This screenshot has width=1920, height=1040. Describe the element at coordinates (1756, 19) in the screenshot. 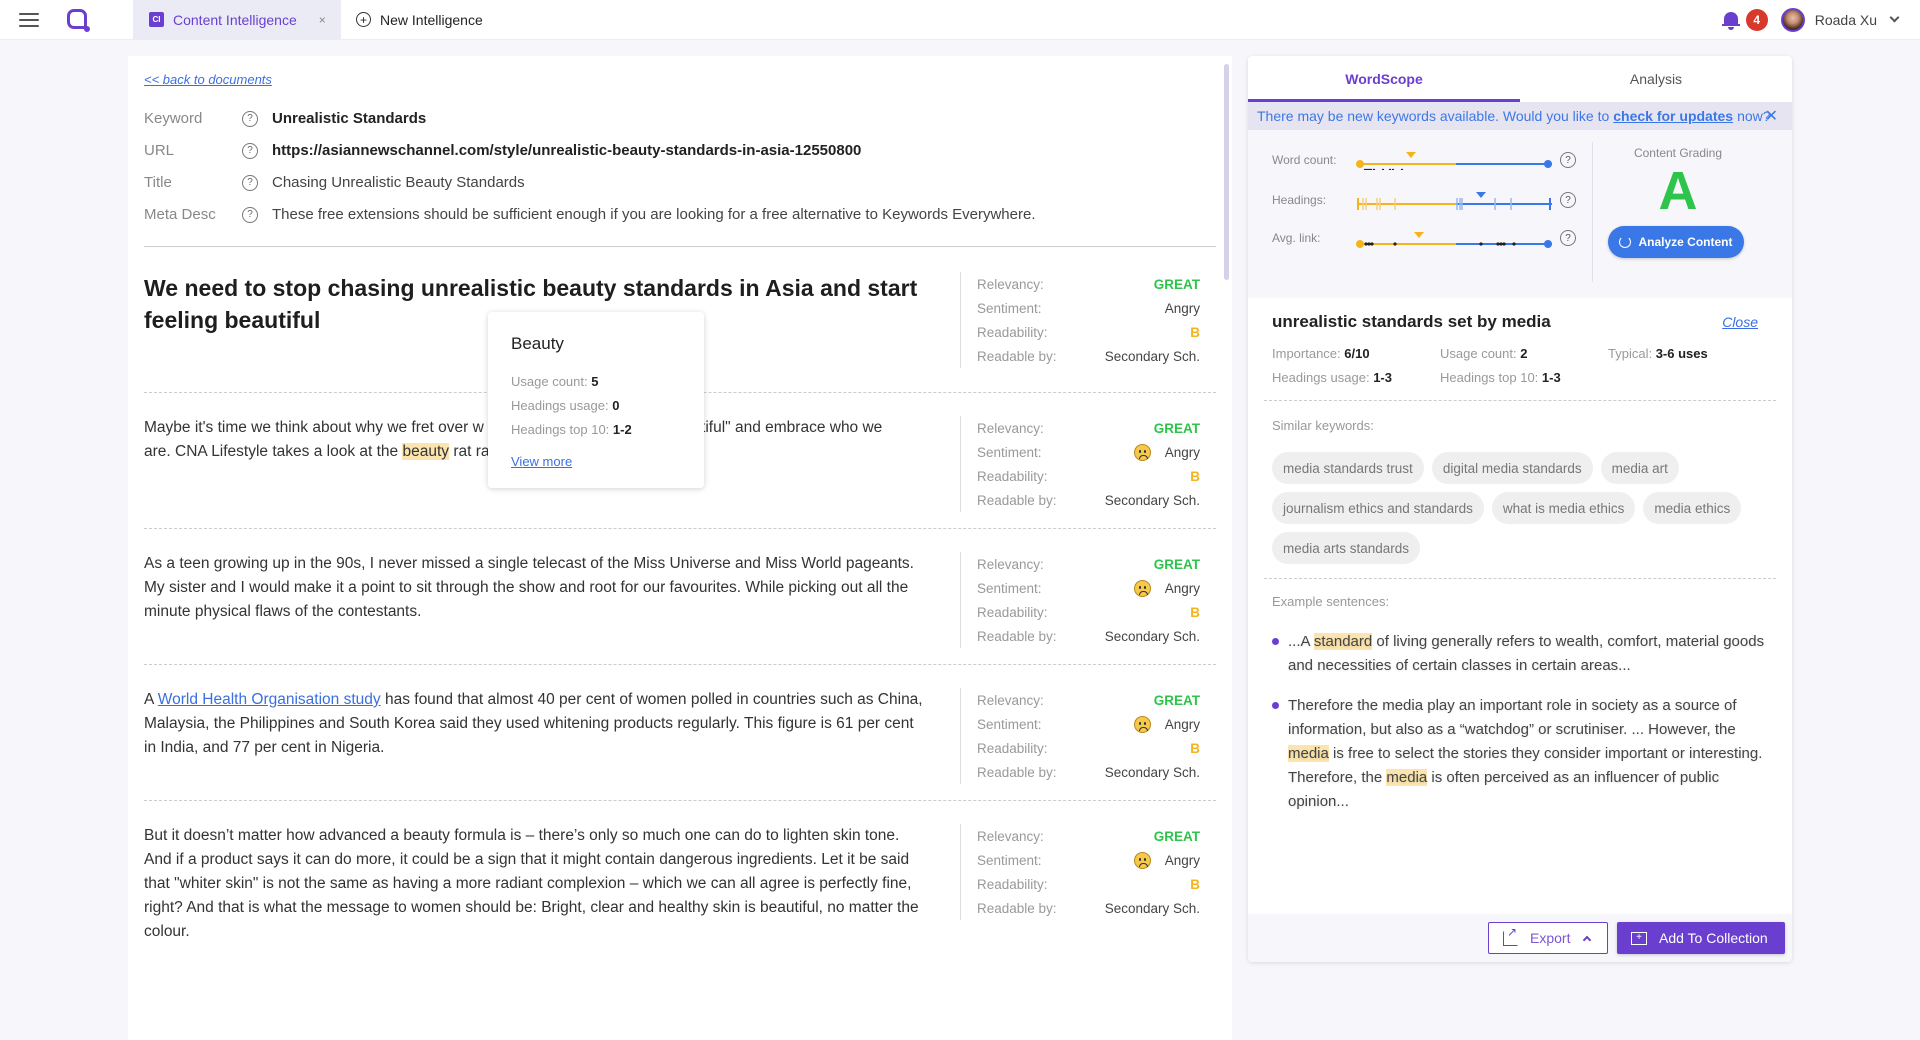

I see `notification-count-badge: 4` at that location.